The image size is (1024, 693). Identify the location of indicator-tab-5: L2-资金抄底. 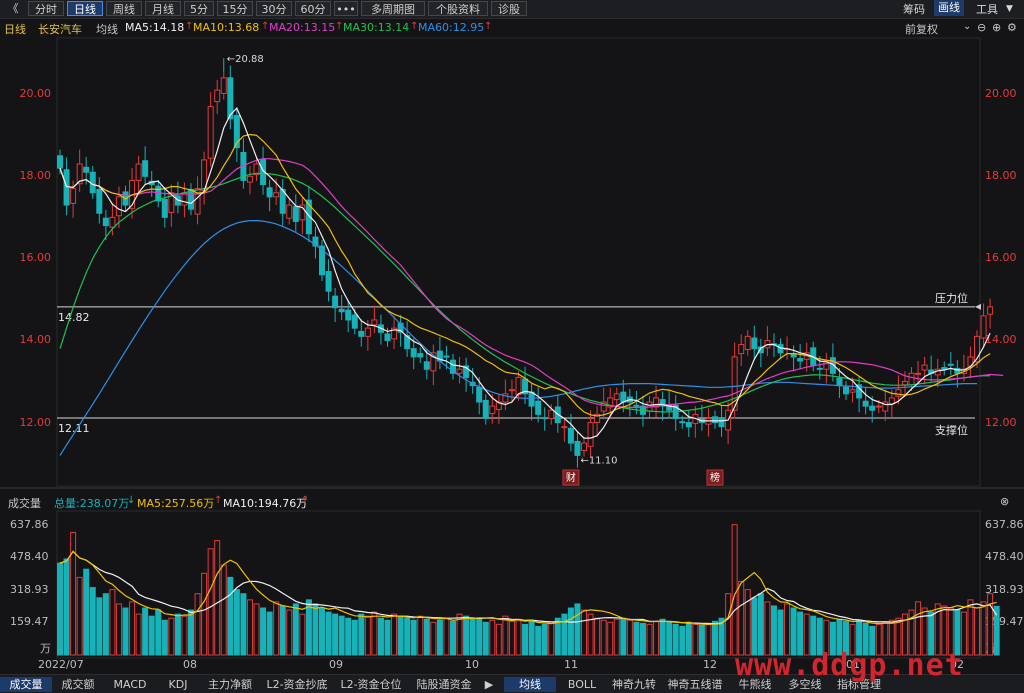
(297, 684).